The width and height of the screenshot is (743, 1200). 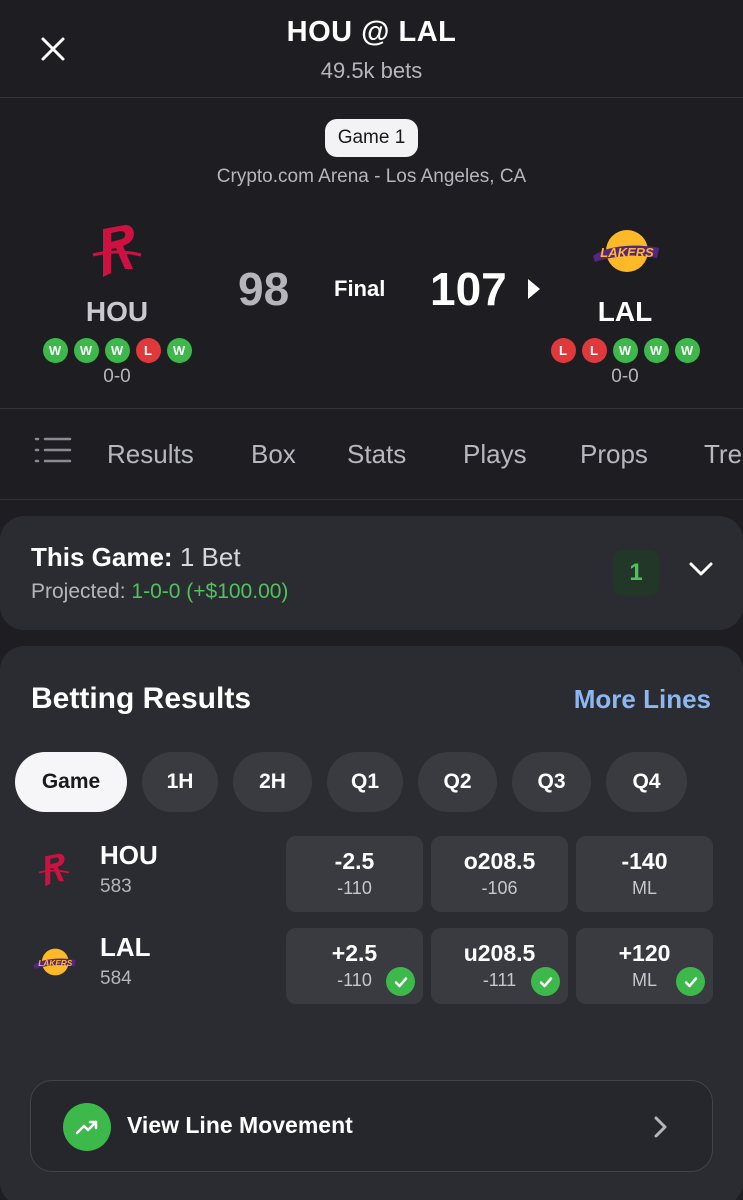 I want to click on odds-price: -110, so click(x=354, y=888).